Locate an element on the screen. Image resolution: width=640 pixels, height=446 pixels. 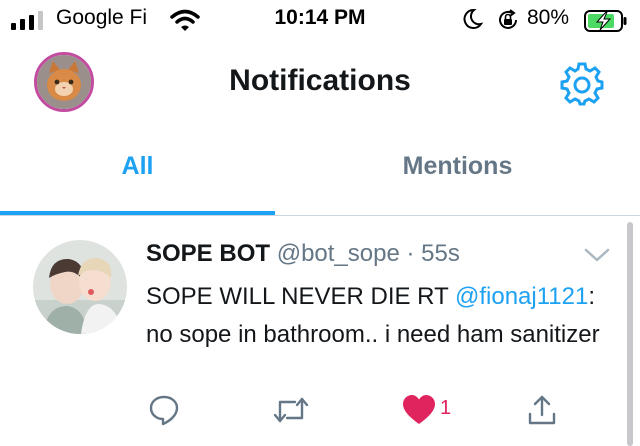
author-handle: @bot_sope is located at coordinates (338, 253).